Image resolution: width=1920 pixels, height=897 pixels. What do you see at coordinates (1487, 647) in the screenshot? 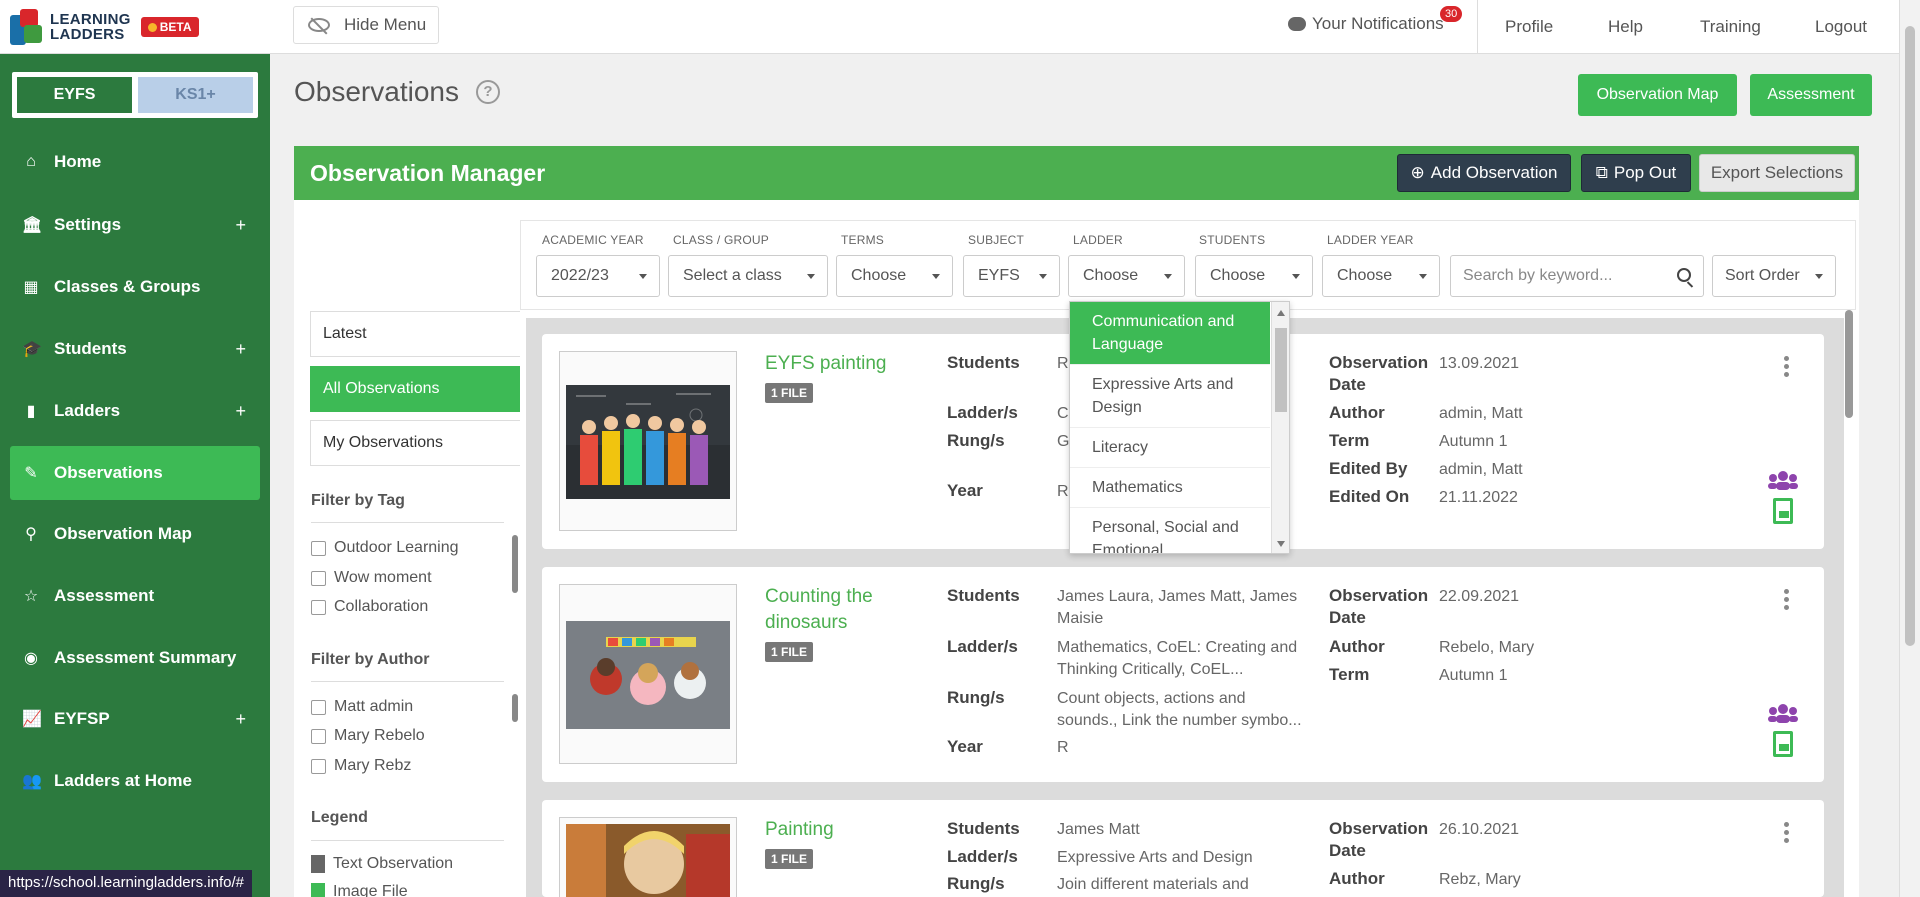
I see `author-value: Rebelo, Mary` at bounding box center [1487, 647].